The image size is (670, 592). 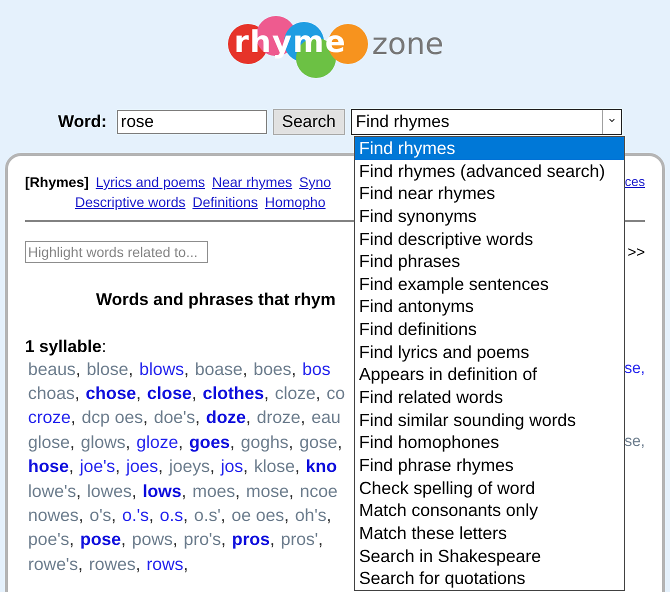 What do you see at coordinates (308, 122) in the screenshot?
I see `search-button: Search` at bounding box center [308, 122].